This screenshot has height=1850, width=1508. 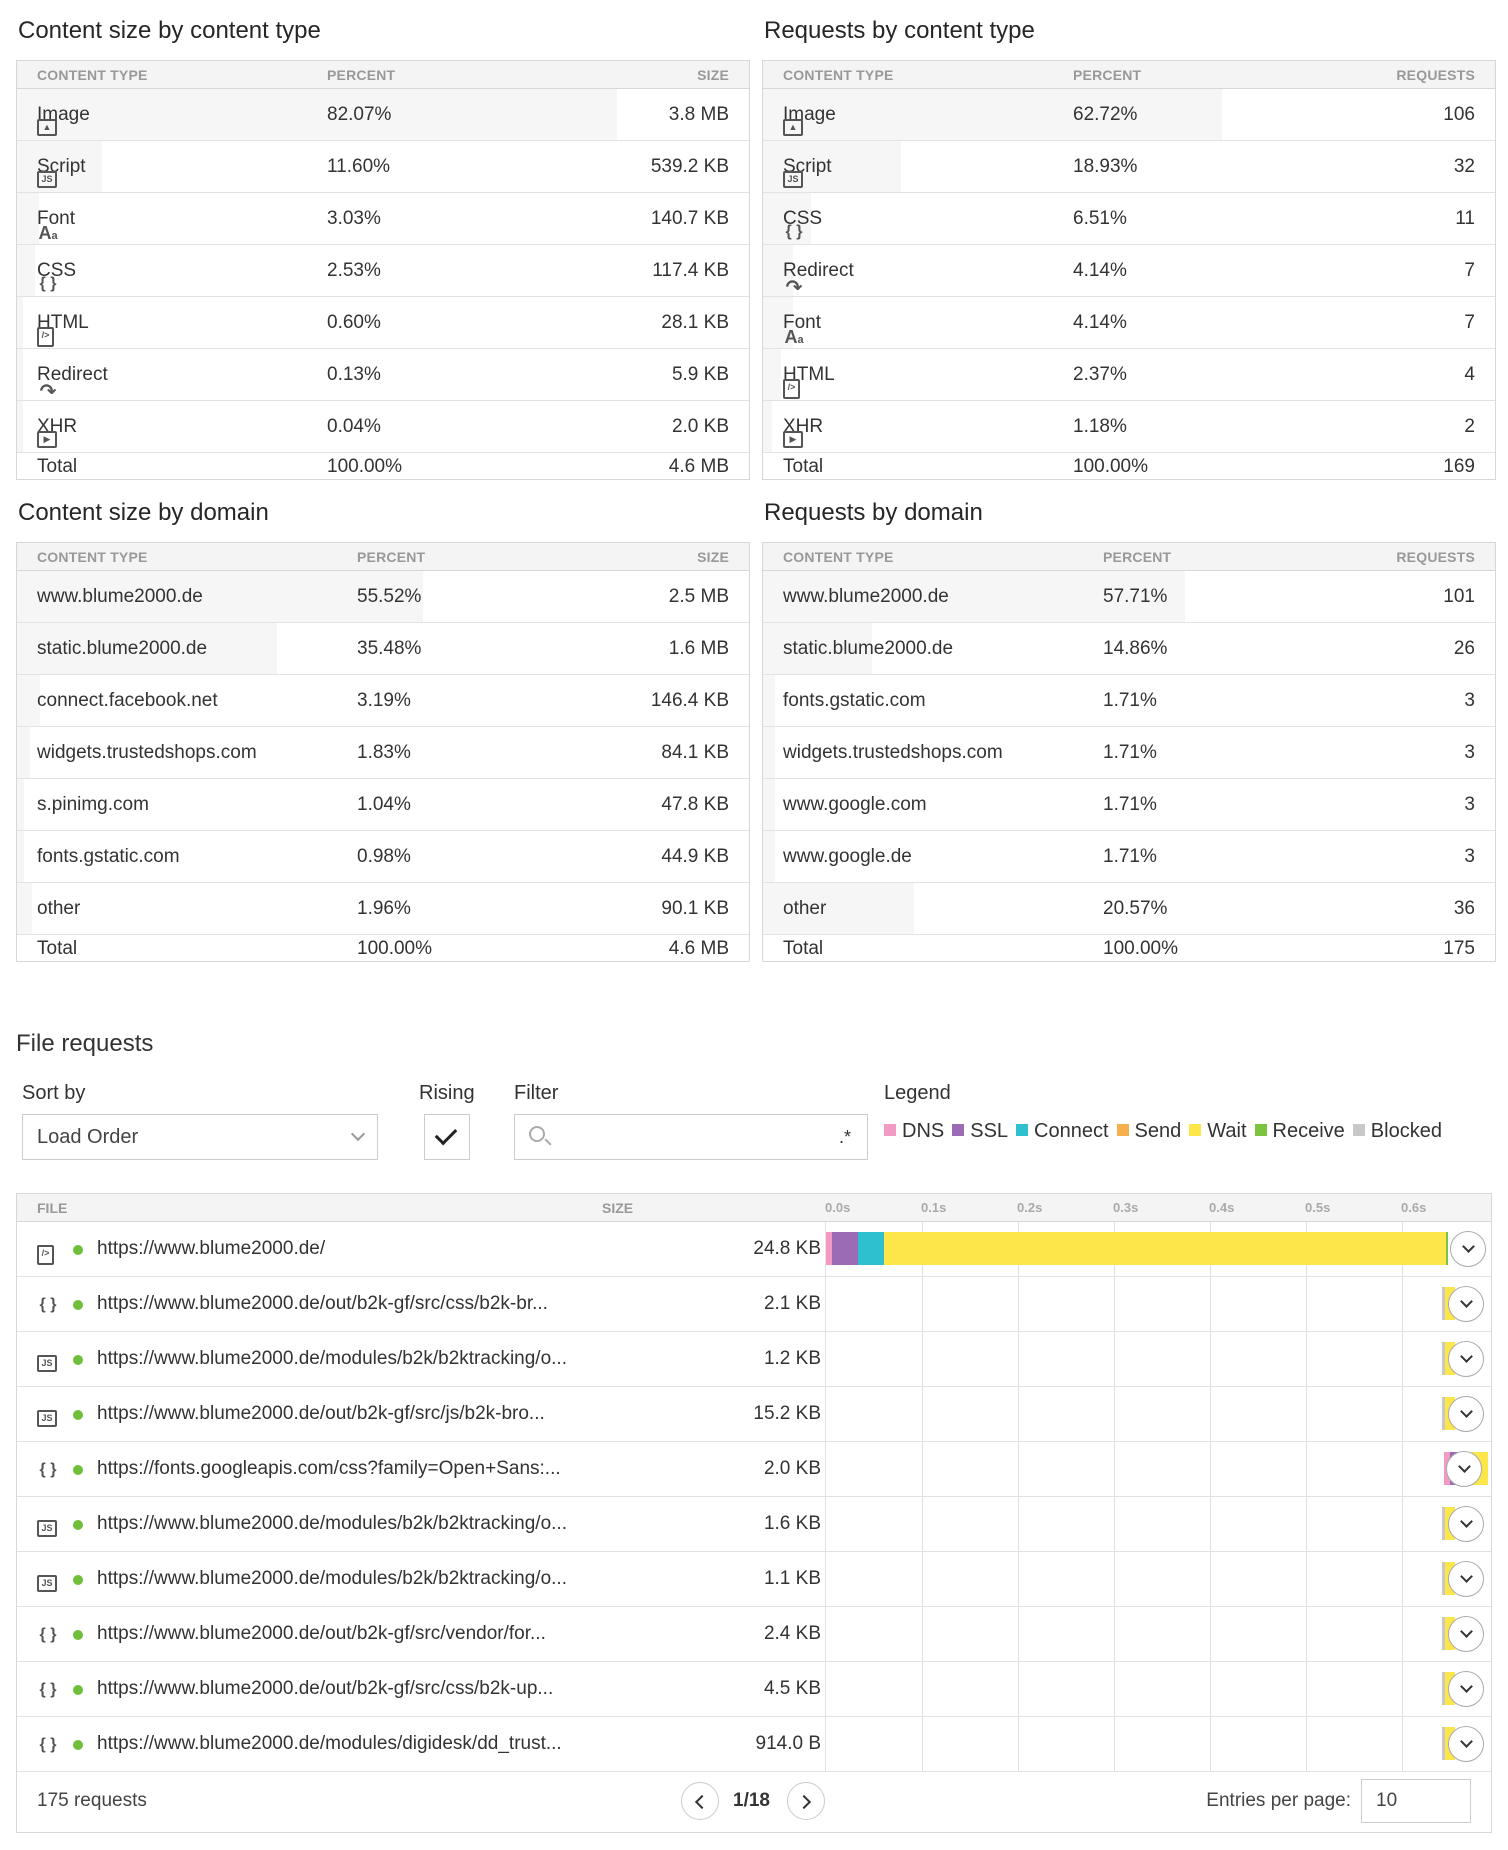 What do you see at coordinates (845, 1248) in the screenshot?
I see `timing-ssl` at bounding box center [845, 1248].